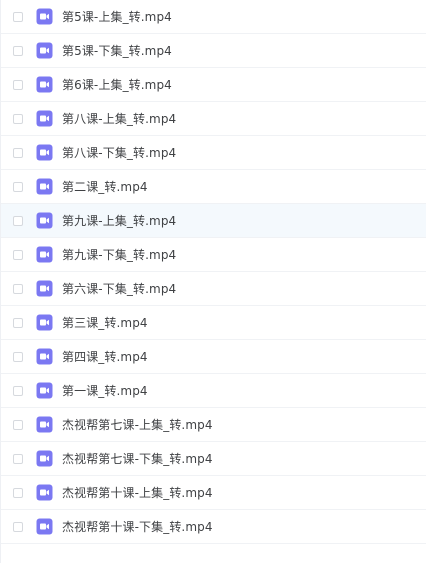 This screenshot has height=563, width=426. What do you see at coordinates (105, 391) in the screenshot?
I see `file-name: 第一课_转.mp4` at bounding box center [105, 391].